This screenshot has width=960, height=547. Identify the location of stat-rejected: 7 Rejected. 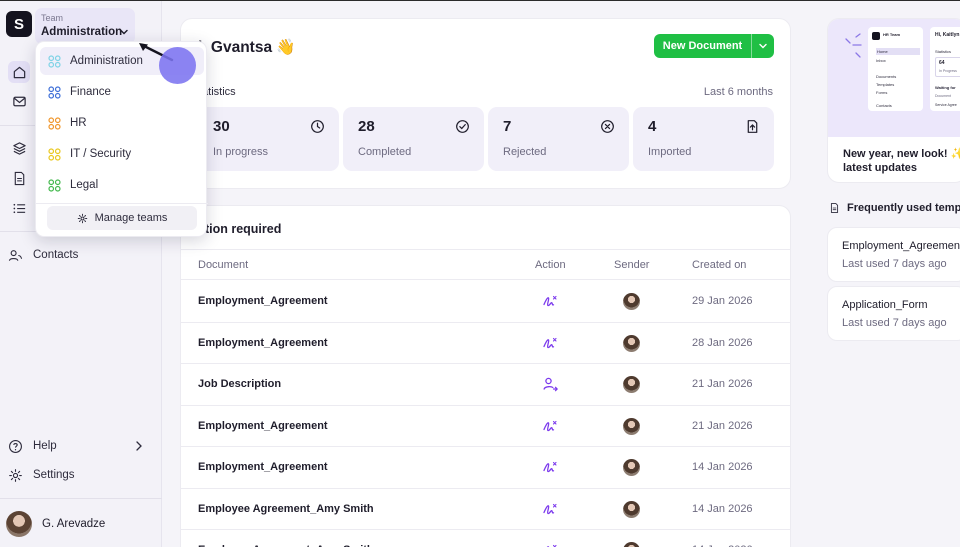
(558, 139).